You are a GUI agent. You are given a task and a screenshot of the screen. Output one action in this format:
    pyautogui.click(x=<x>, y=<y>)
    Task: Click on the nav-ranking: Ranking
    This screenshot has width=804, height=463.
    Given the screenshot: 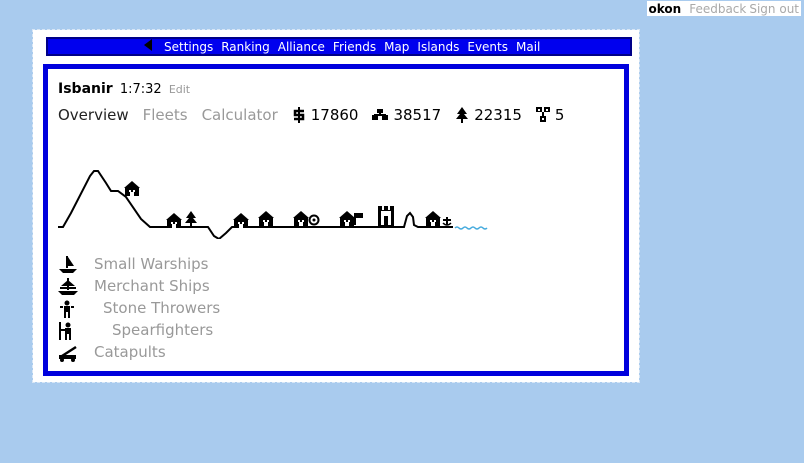 What is the action you would take?
    pyautogui.click(x=245, y=47)
    